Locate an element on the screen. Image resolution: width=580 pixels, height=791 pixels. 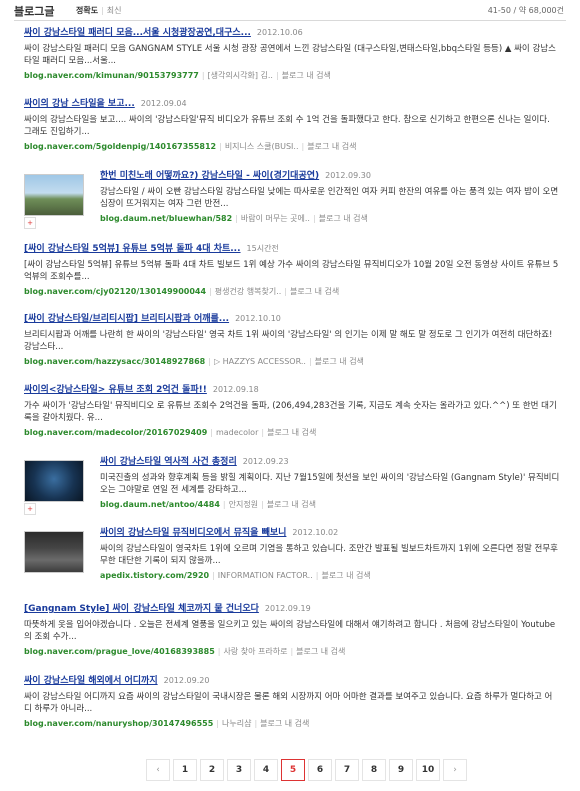
page-10-link: 10 is located at coordinates (428, 770).